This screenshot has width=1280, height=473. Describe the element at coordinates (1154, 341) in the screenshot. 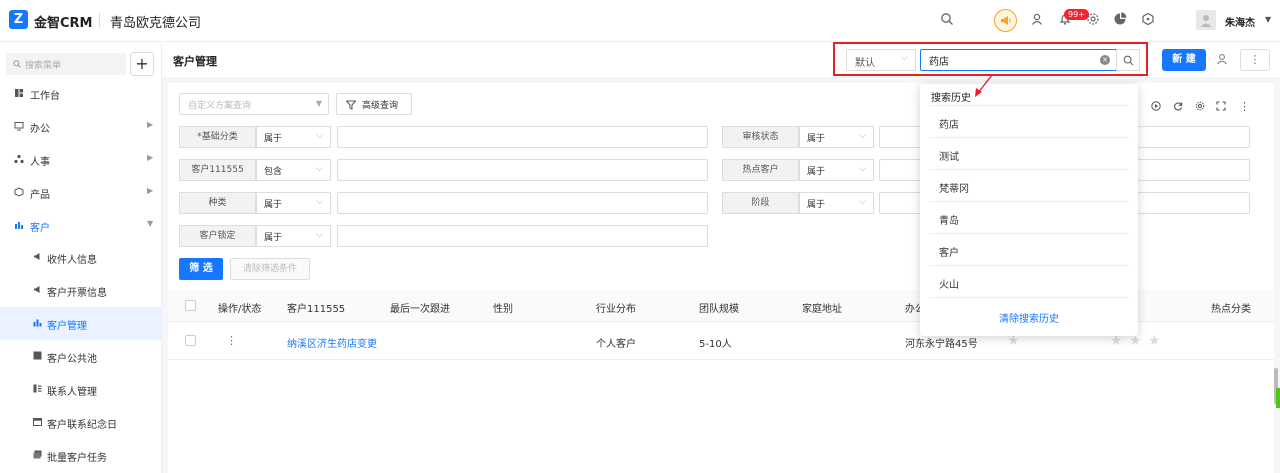

I see `star-icon: ★` at that location.